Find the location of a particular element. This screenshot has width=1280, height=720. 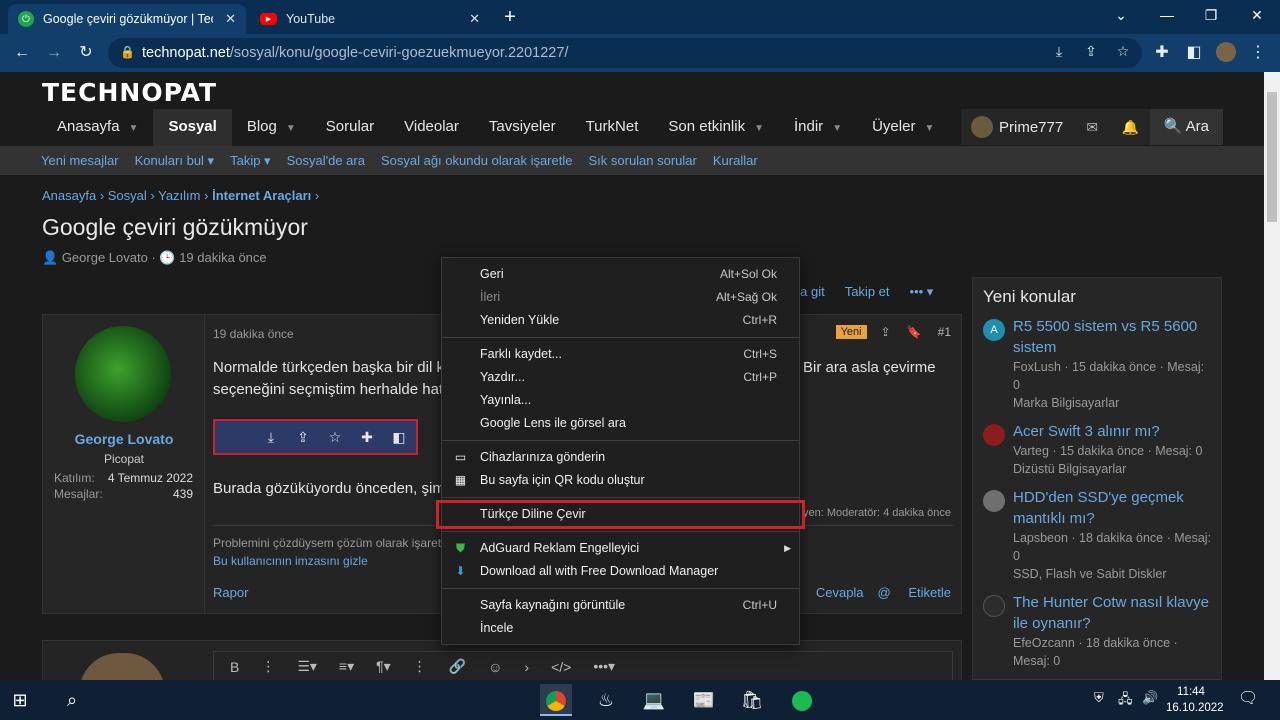

menu-item-google-lens: Google Lens ile görsel ara is located at coordinates (620, 423).